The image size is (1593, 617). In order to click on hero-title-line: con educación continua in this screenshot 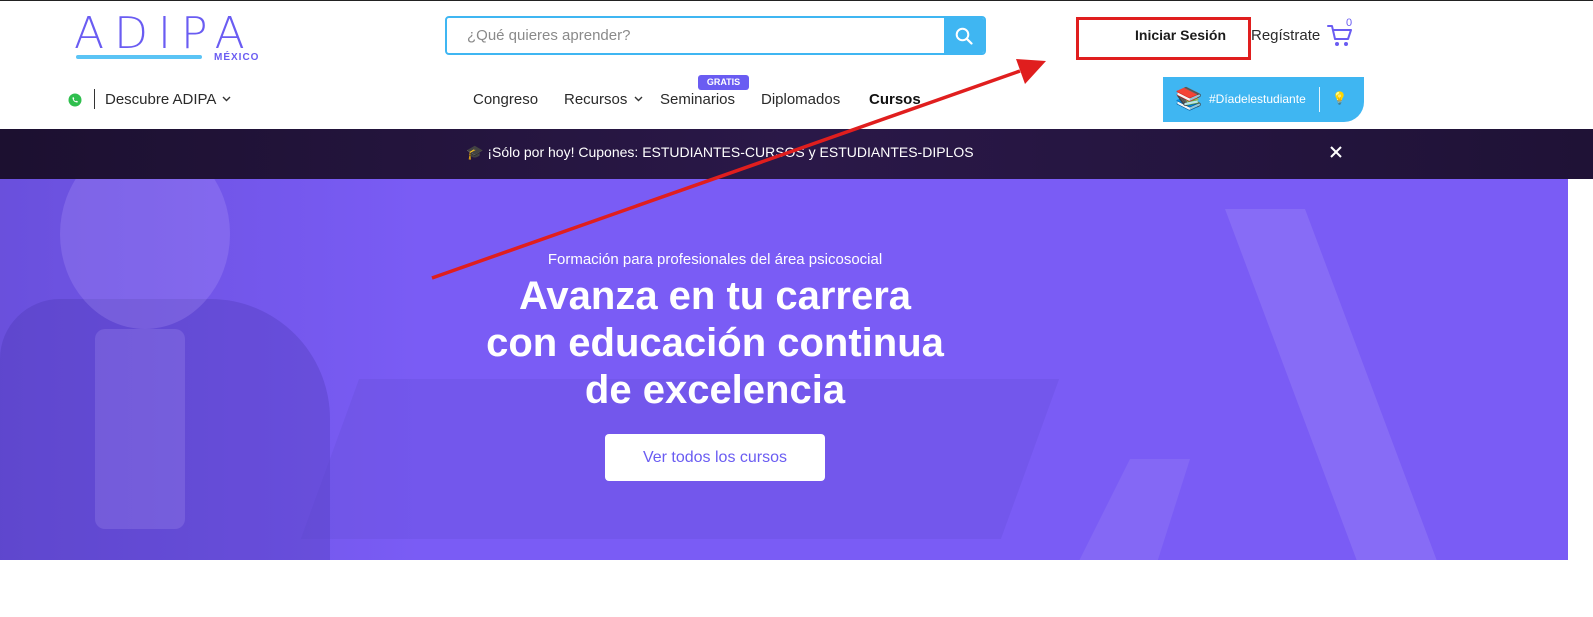, I will do `click(715, 343)`.